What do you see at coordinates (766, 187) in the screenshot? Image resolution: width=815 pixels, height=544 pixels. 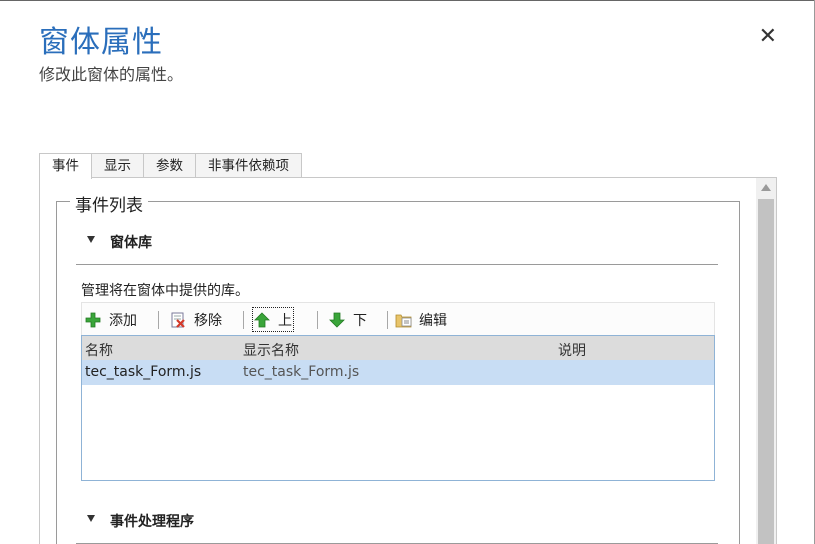 I see `scroll-up-arrow-icon` at bounding box center [766, 187].